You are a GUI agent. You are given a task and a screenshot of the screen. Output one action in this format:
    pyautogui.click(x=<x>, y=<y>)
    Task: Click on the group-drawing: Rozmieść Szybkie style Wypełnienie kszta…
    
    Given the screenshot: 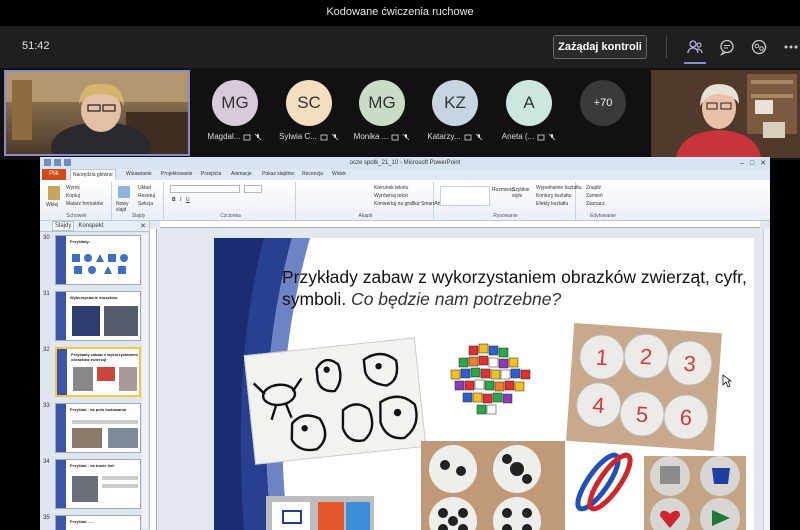 What is the action you would take?
    pyautogui.click(x=509, y=201)
    